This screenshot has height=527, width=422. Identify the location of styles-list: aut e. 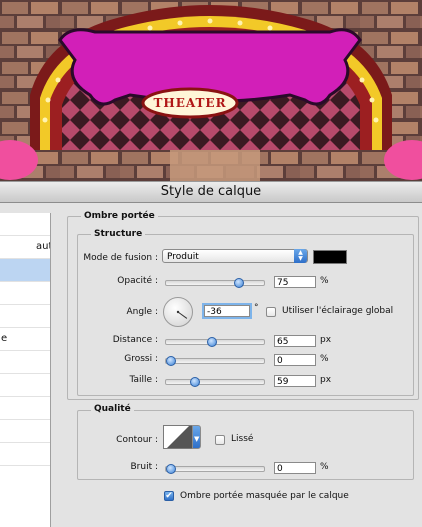
(25, 370).